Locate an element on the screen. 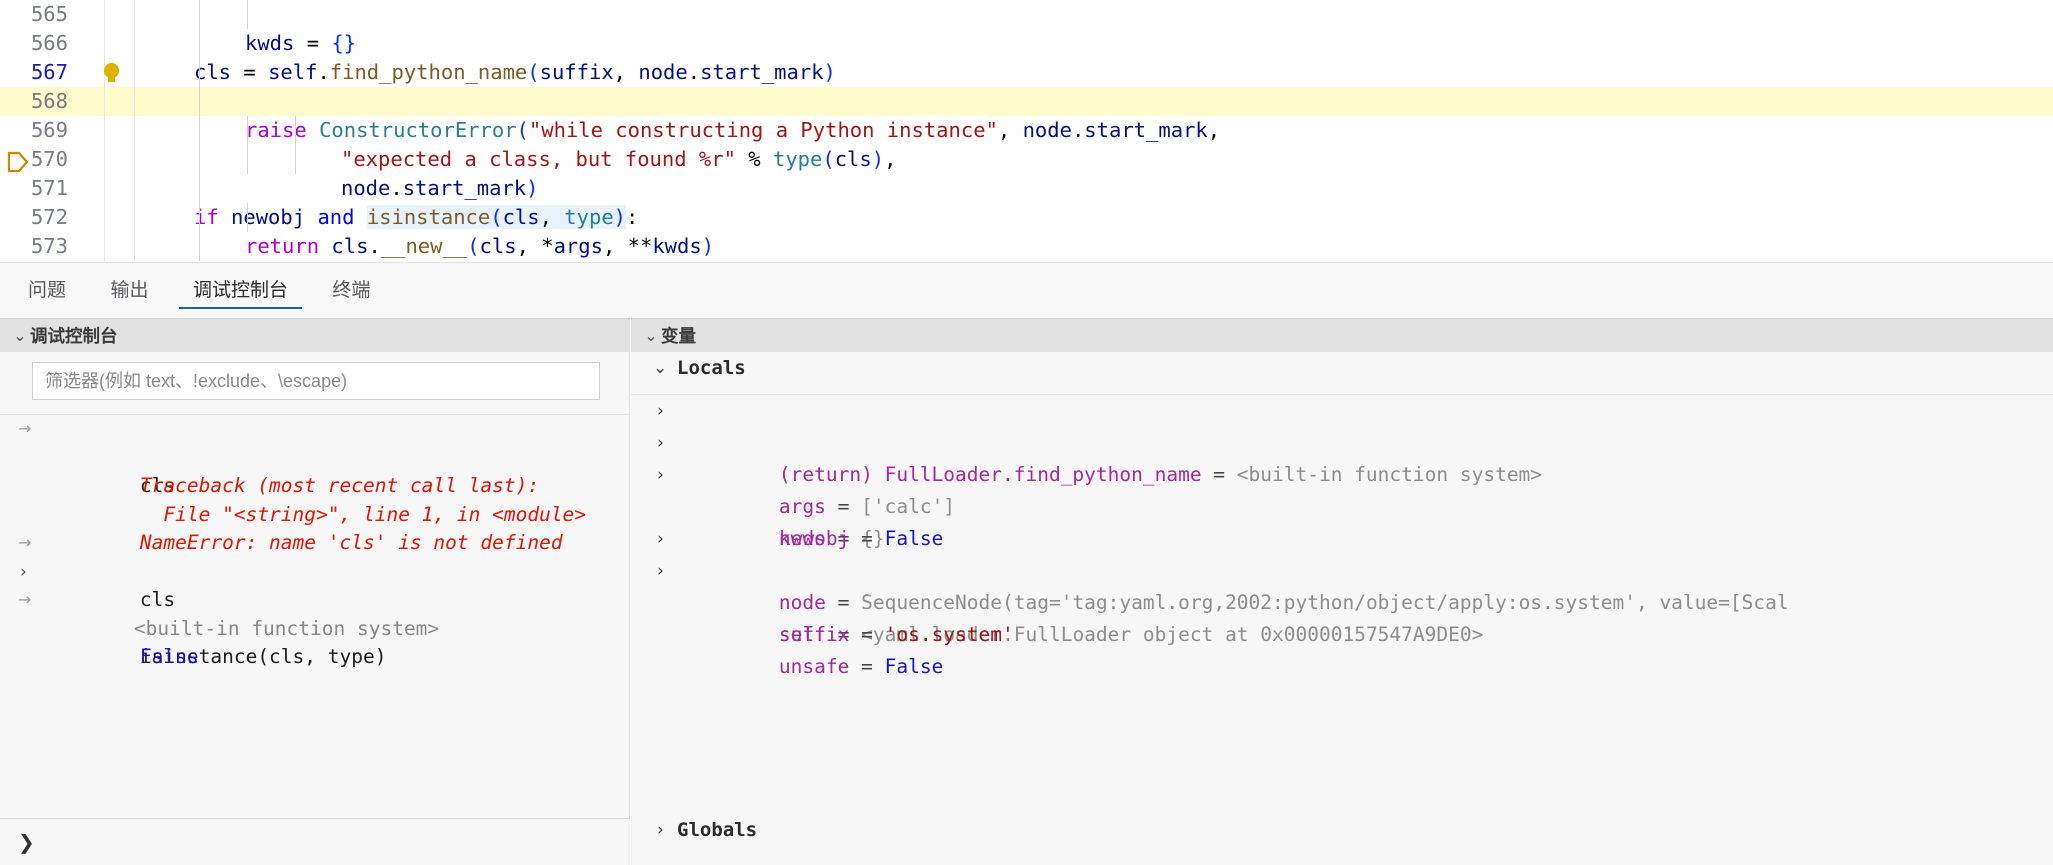 The image size is (2053, 865). line-number-current: 567 is located at coordinates (49, 72).